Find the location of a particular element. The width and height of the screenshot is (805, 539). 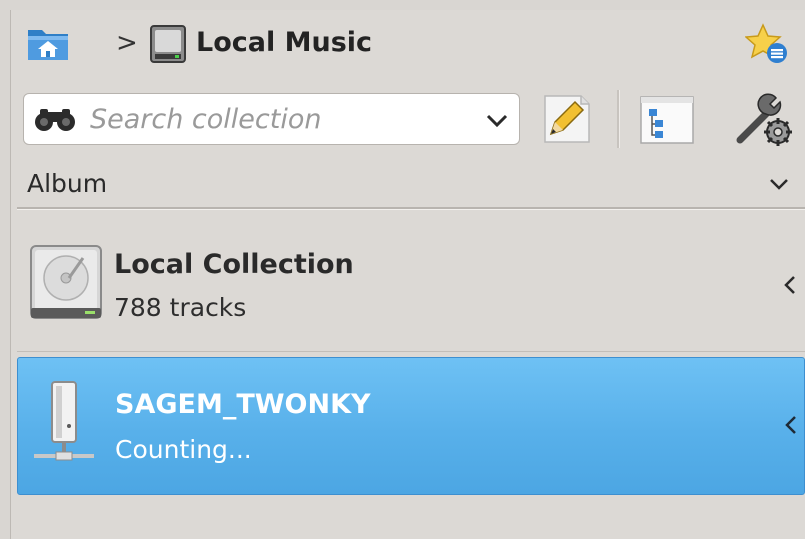

collection-name: SAGEM_TWONKY is located at coordinates (243, 404).